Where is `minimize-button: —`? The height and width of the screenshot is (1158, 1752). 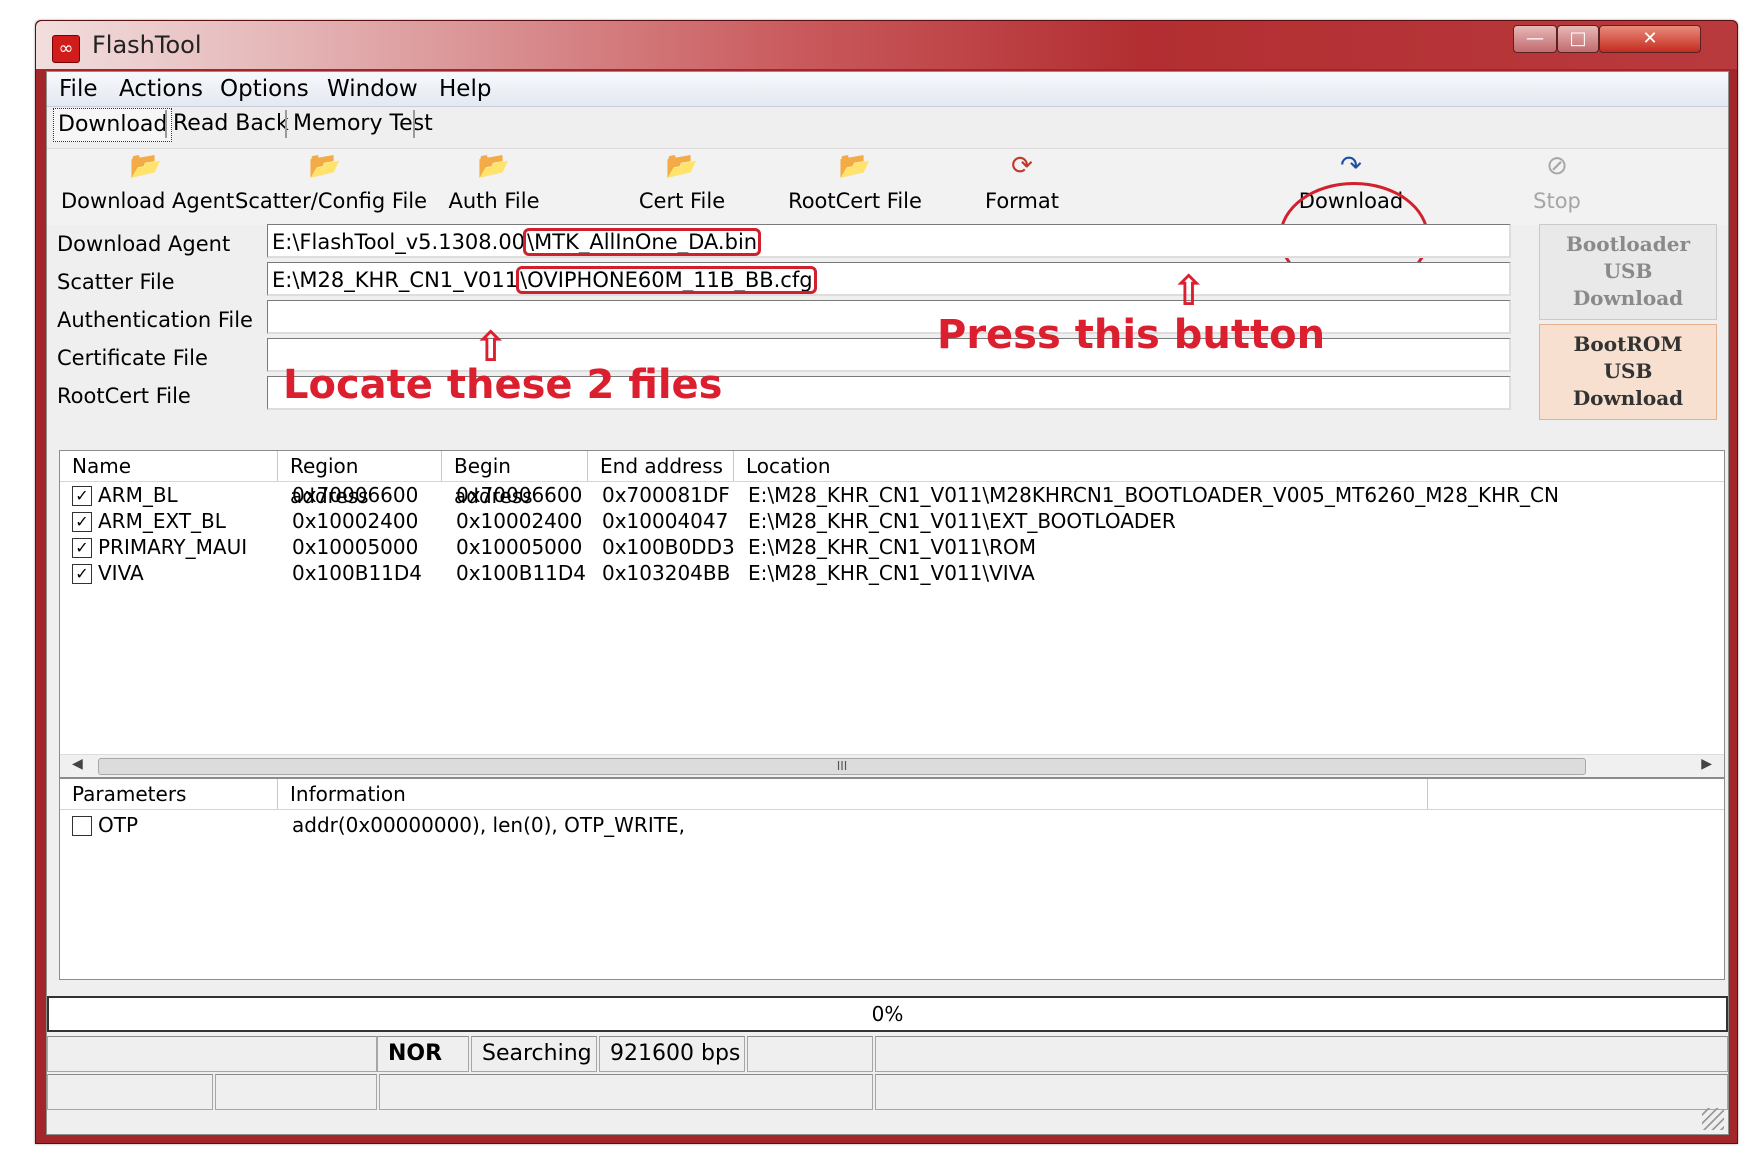
minimize-button: — is located at coordinates (1535, 39).